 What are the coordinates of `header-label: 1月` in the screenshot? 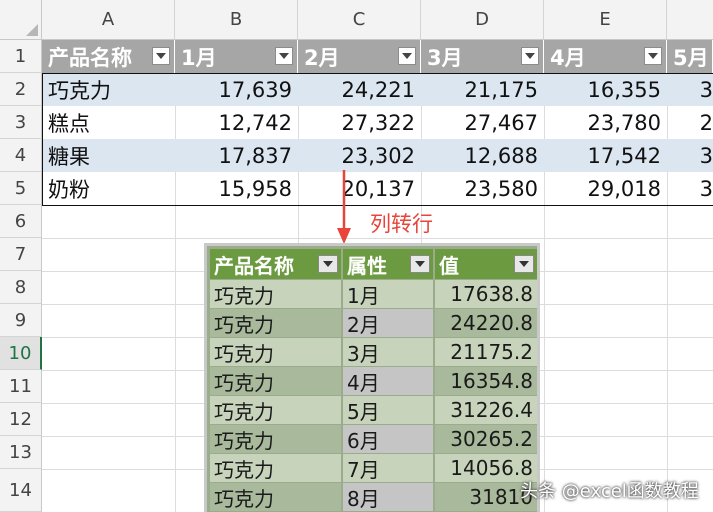 It's located at (199, 57).